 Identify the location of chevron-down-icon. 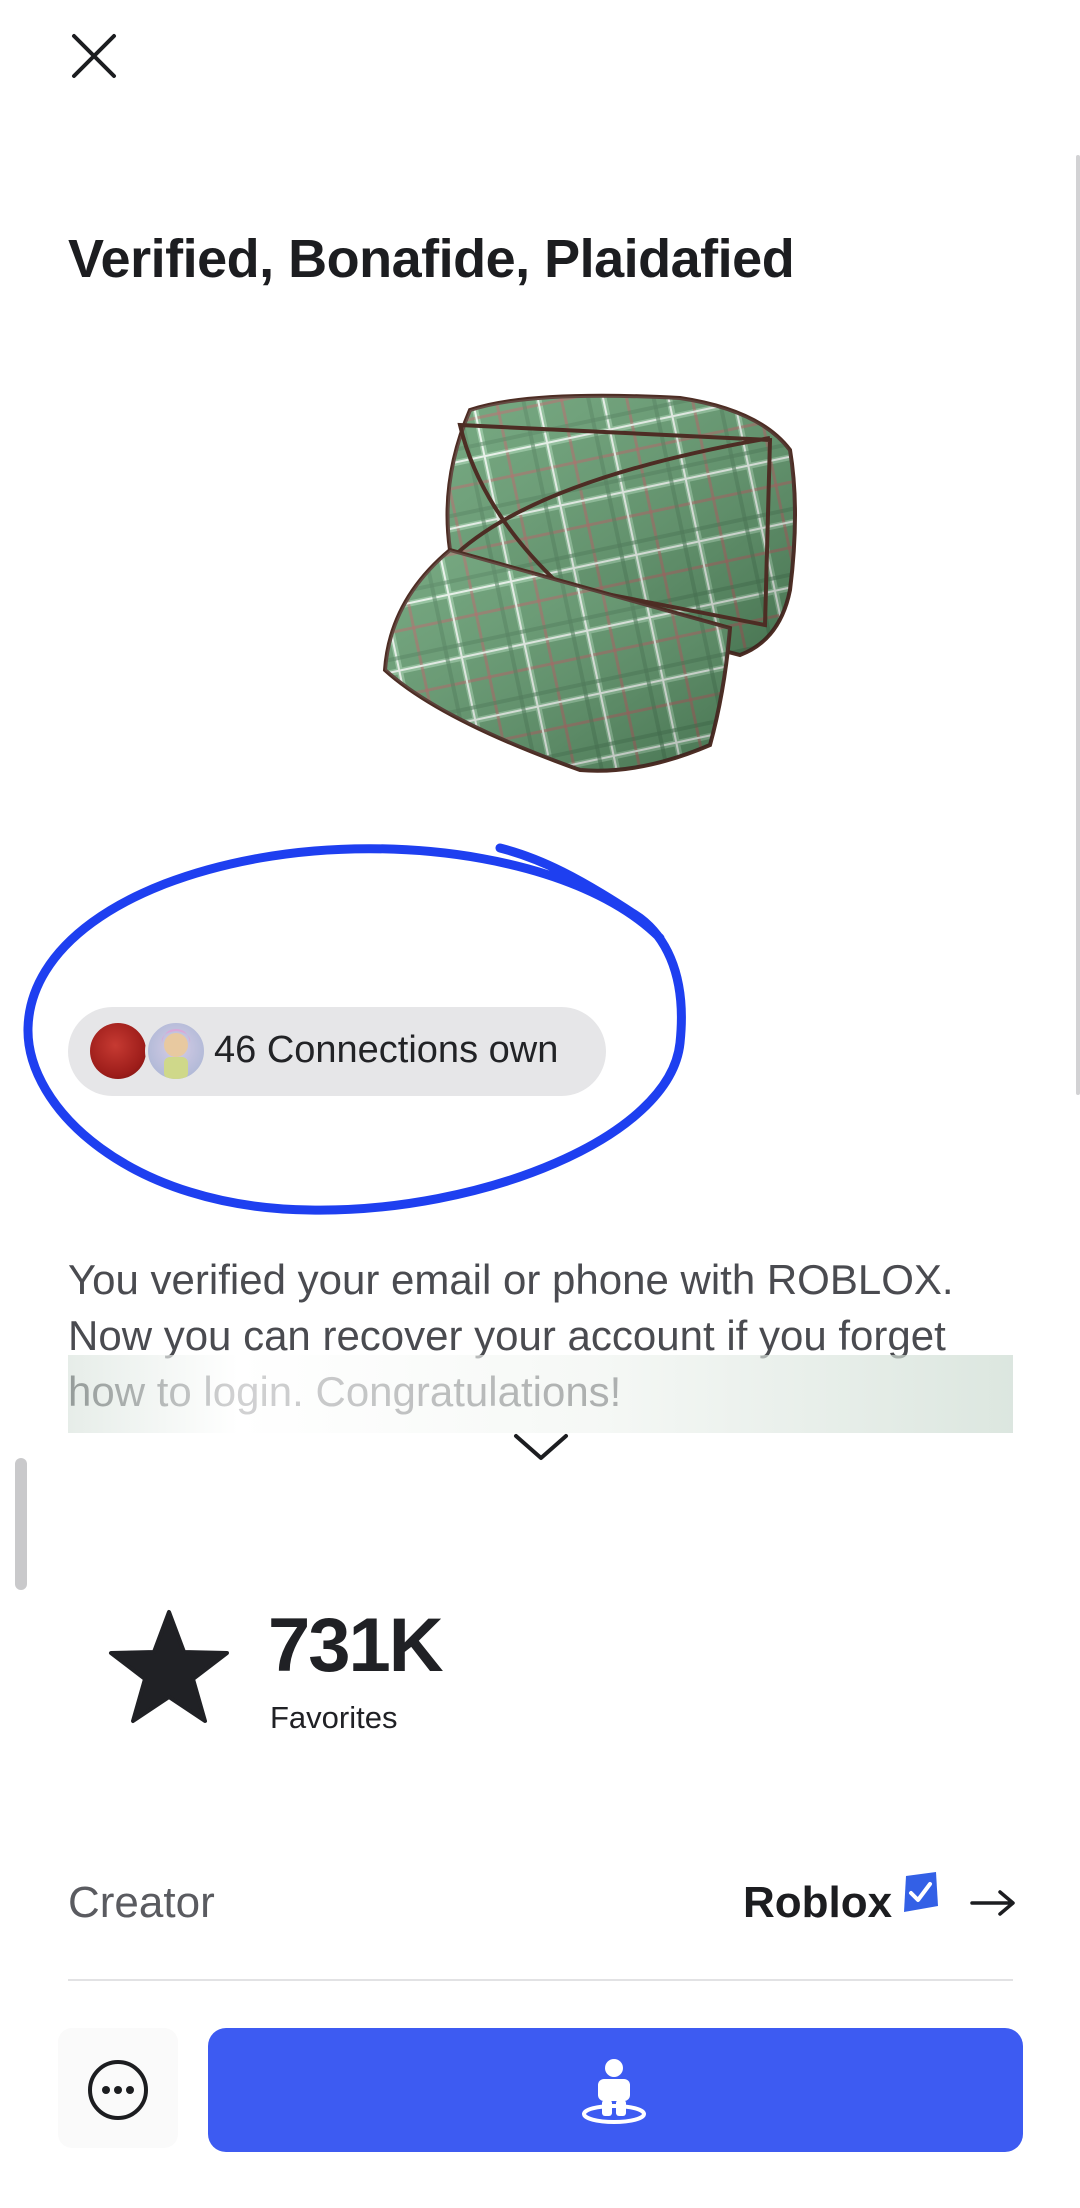
(541, 1447).